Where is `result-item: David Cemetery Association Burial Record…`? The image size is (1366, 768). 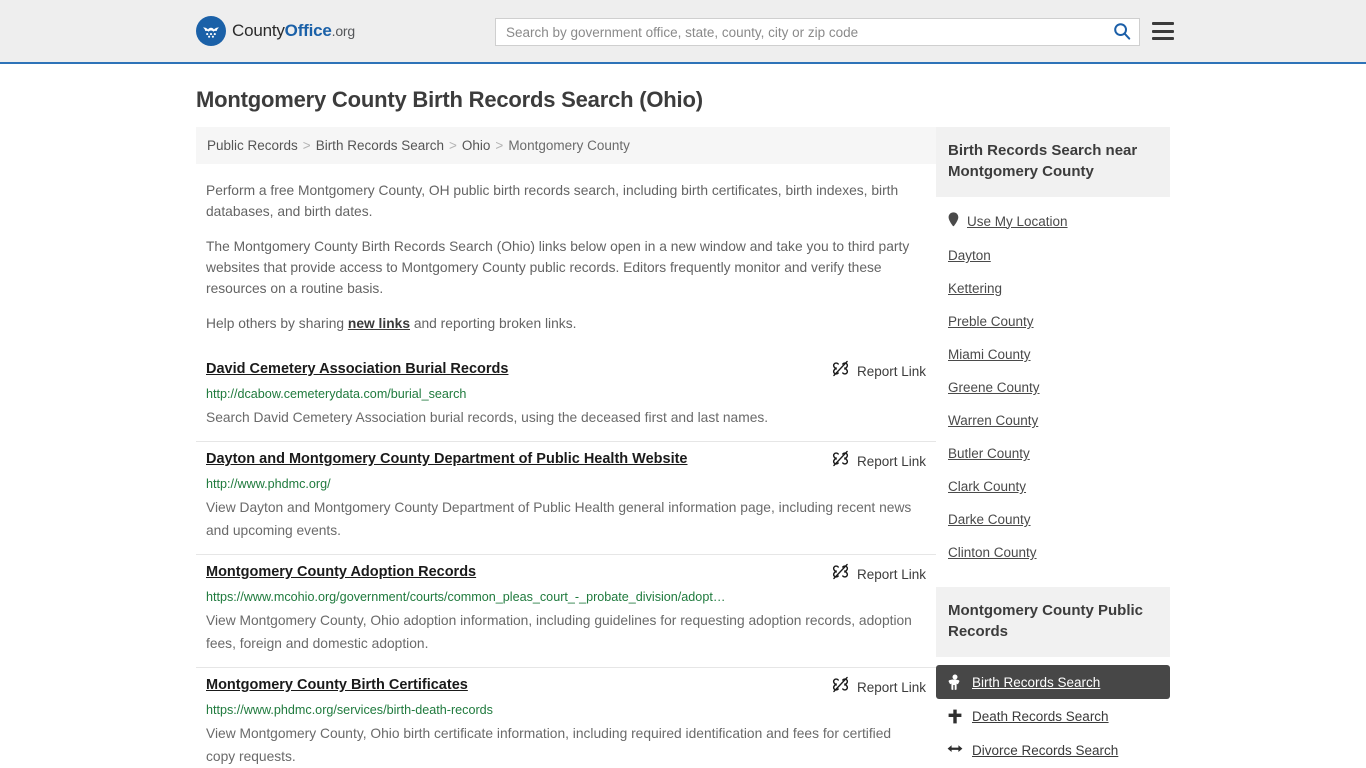 result-item: David Cemetery Association Burial Record… is located at coordinates (566, 396).